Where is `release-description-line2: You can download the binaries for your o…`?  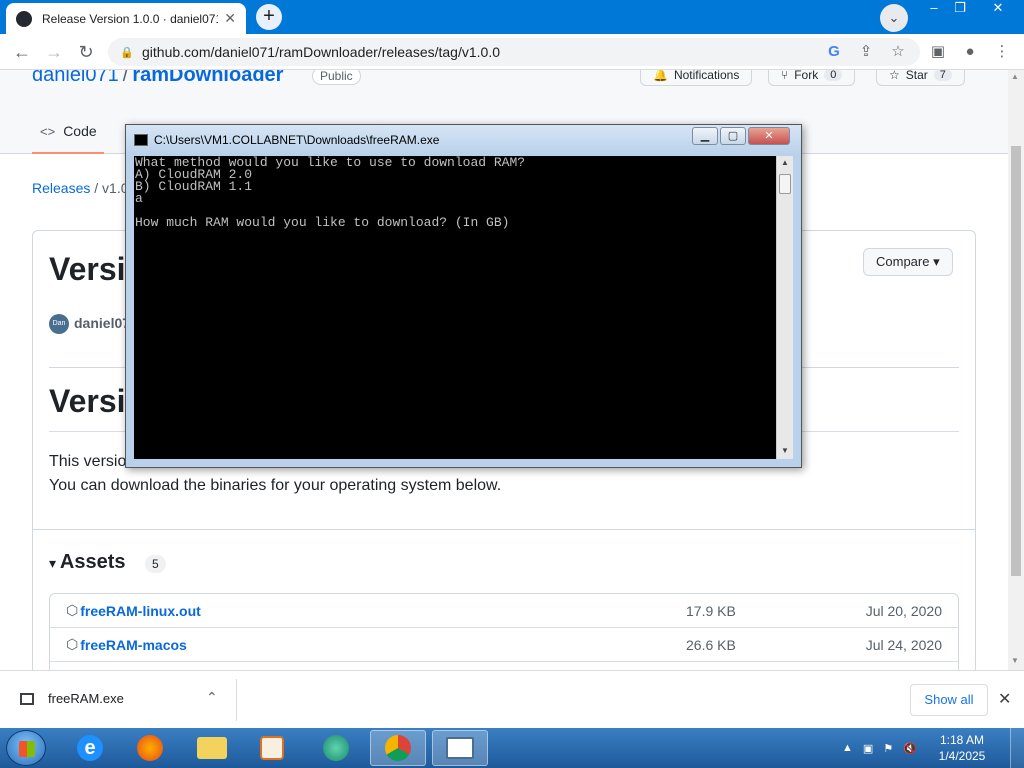 release-description-line2: You can download the binaries for your o… is located at coordinates (275, 485).